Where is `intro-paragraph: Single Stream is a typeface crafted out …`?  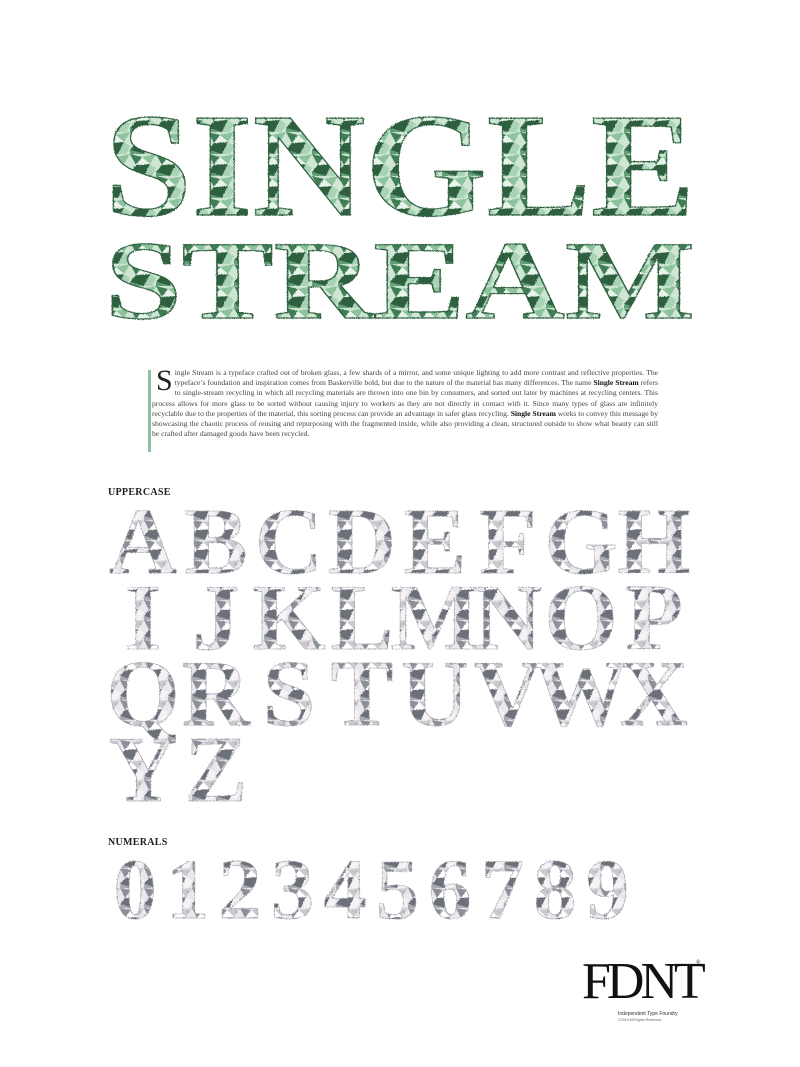
intro-paragraph: Single Stream is a typeface crafted out … is located at coordinates (403, 408).